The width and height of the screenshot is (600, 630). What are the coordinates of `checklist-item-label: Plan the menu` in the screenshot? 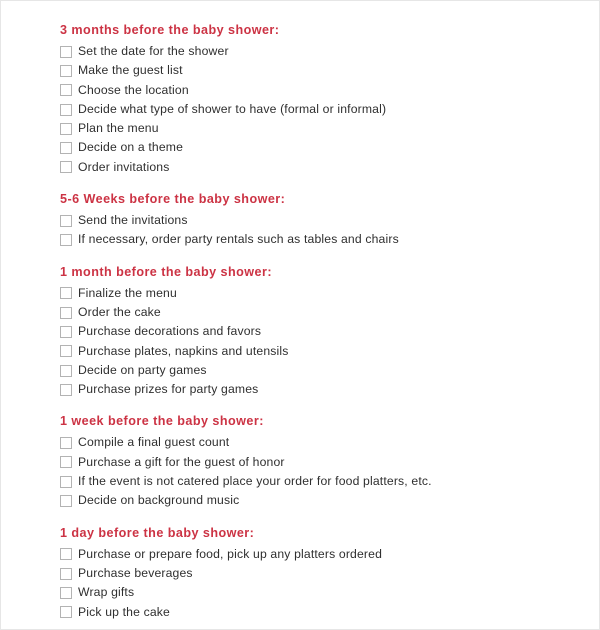 It's located at (118, 128).